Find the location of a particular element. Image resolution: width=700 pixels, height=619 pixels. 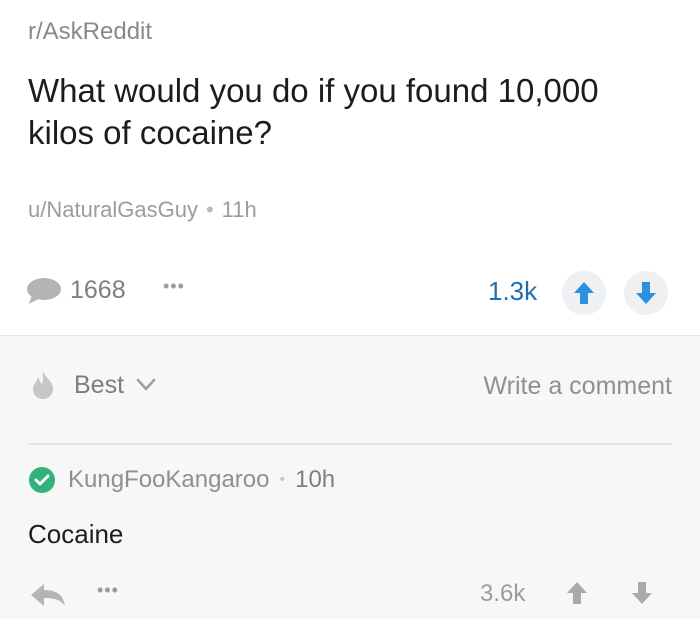

sort-label: Best is located at coordinates (99, 384).